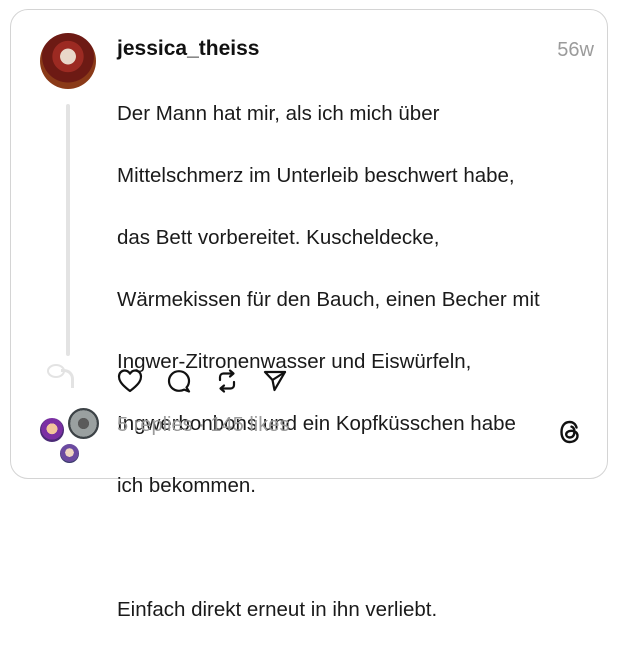 Image resolution: width=620 pixels, height=656 pixels. I want to click on likes-count: 145 likes, so click(249, 425).